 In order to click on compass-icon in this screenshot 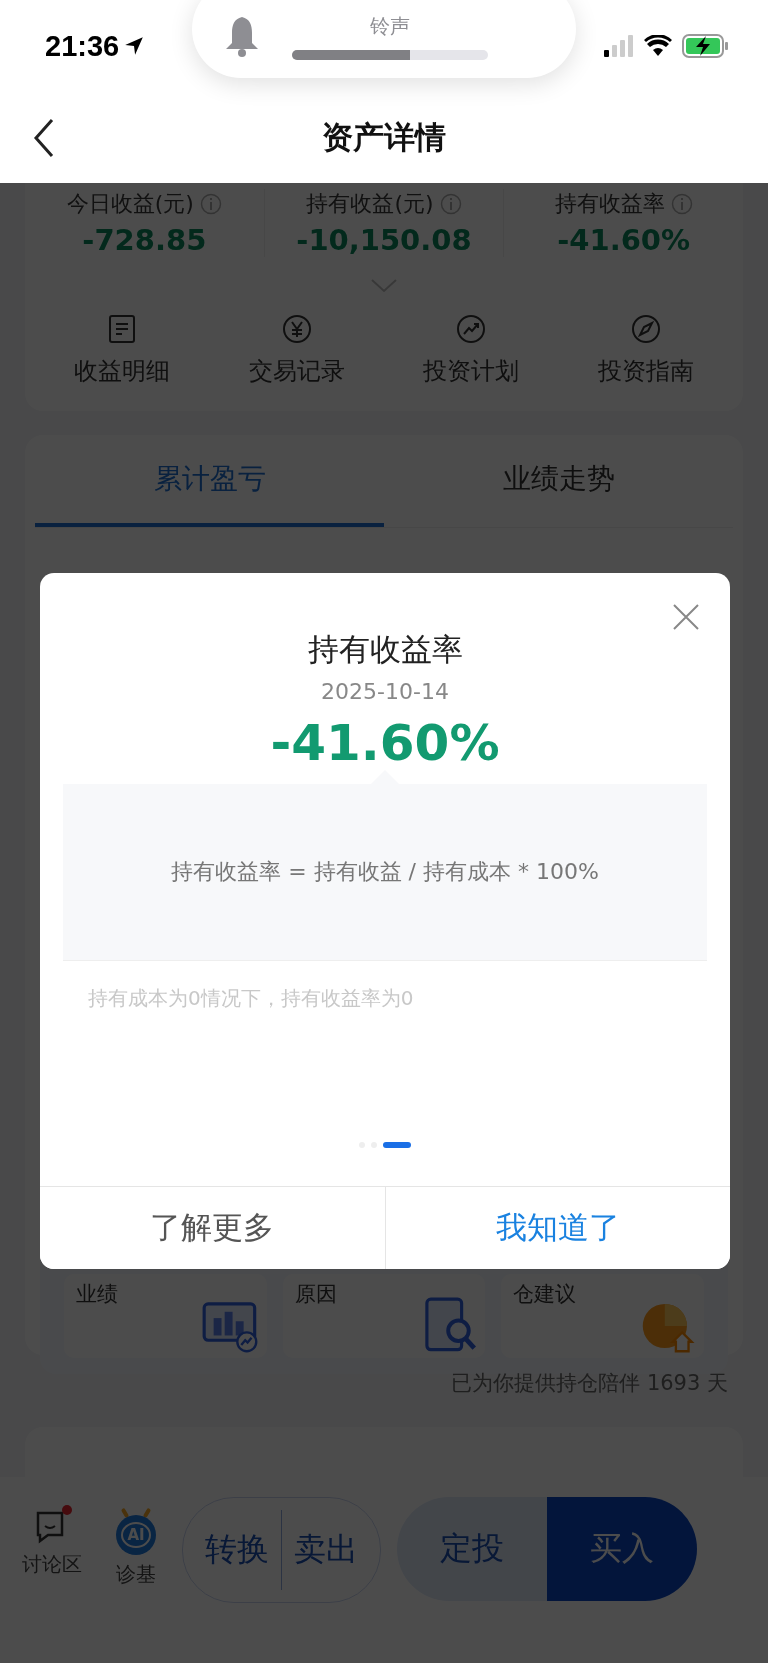, I will do `click(645, 329)`.